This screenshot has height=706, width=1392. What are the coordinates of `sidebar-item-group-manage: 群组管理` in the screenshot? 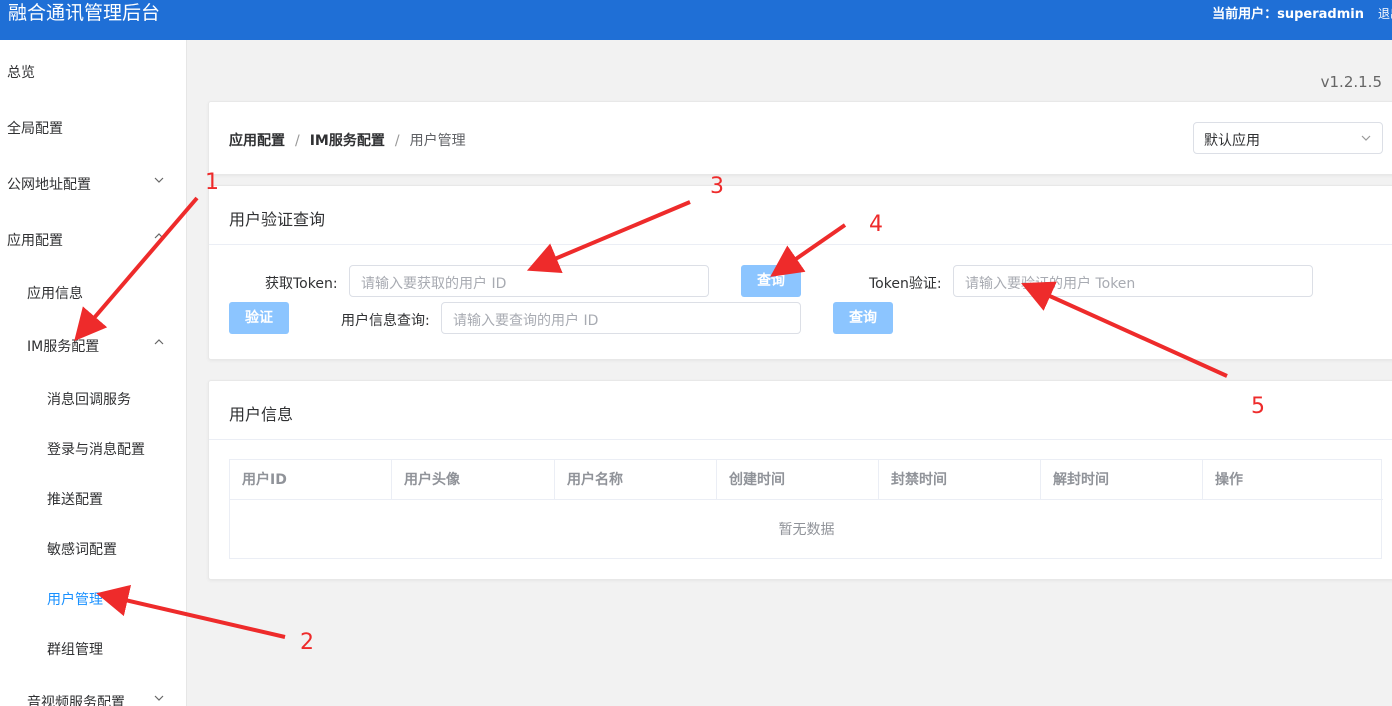 It's located at (93, 649).